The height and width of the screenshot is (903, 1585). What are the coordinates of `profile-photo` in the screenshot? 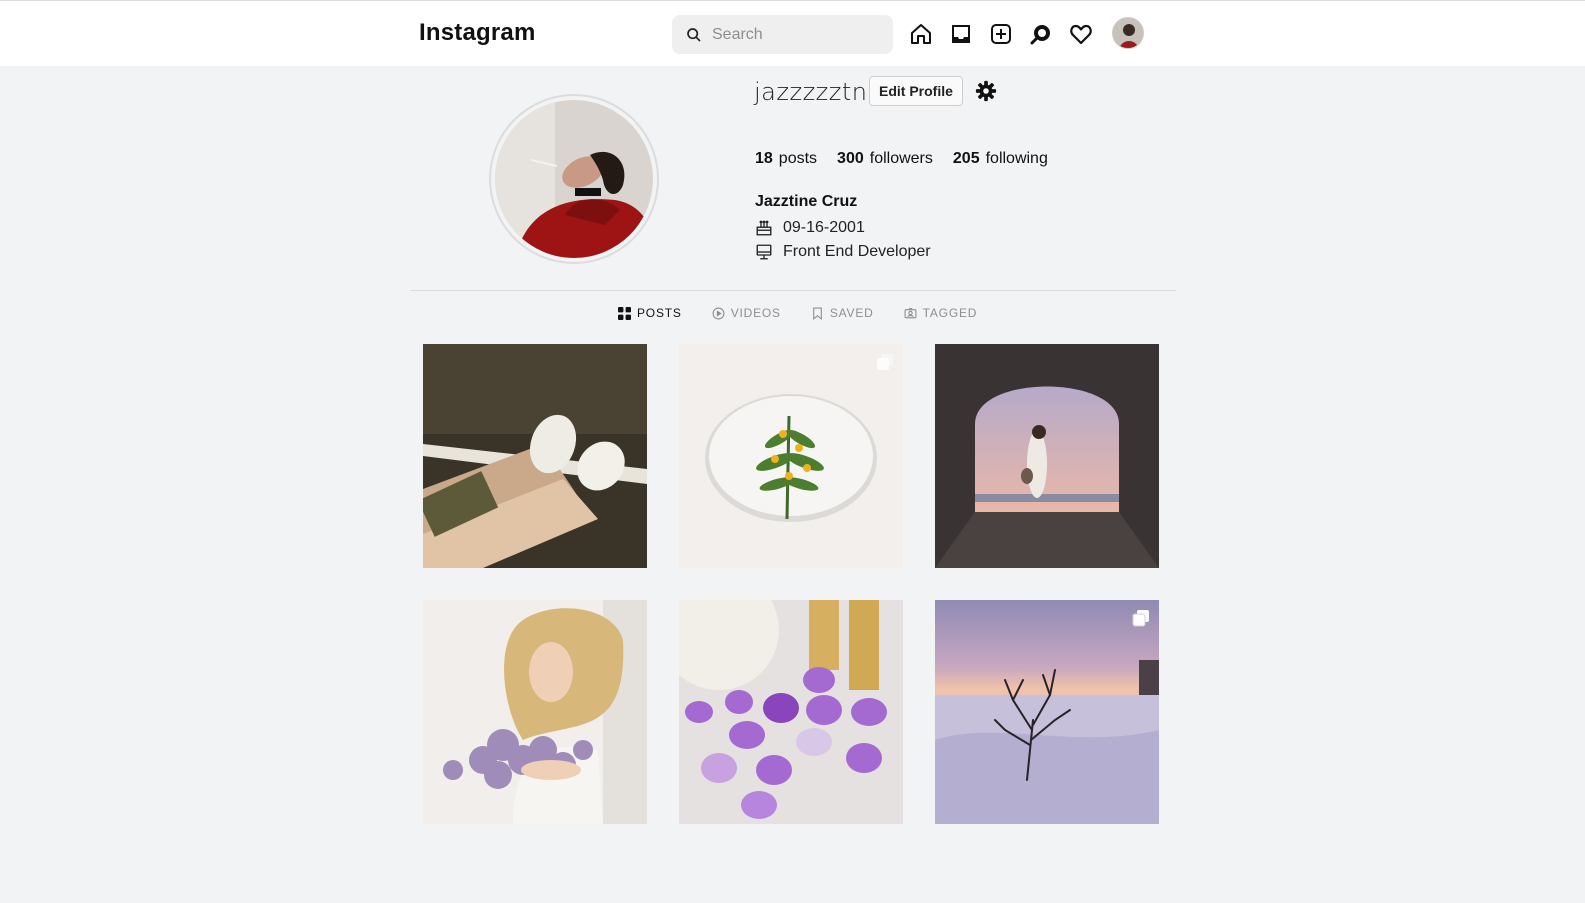 It's located at (574, 179).